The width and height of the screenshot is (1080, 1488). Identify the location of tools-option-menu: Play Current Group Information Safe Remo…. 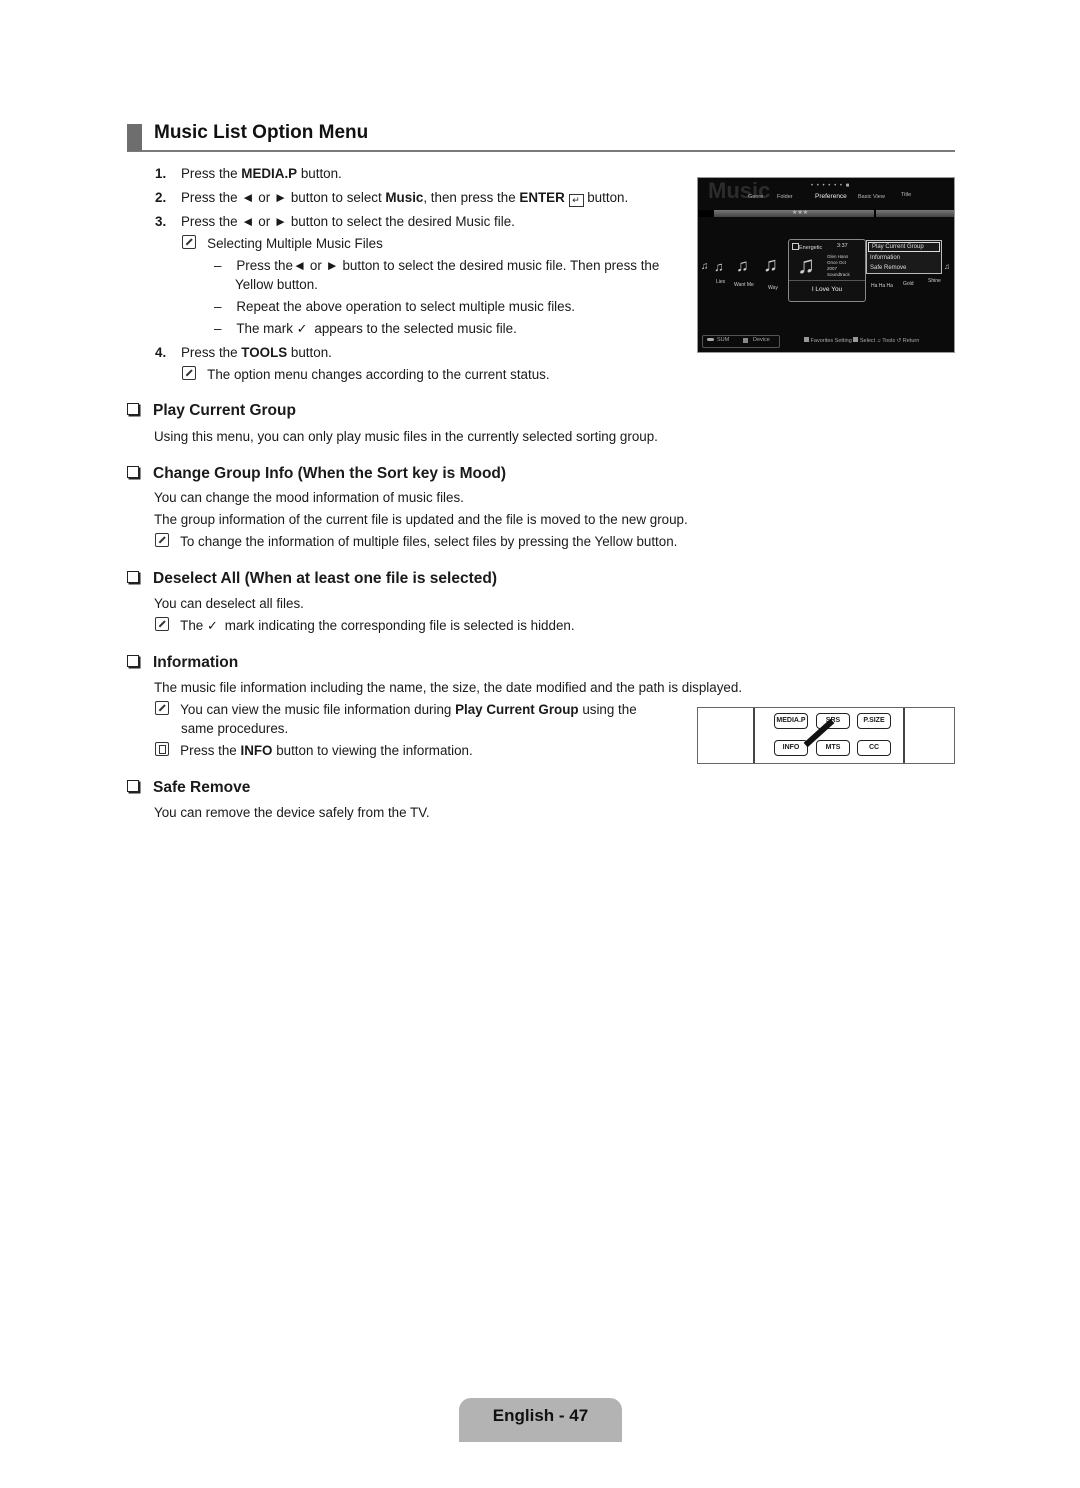
(904, 257).